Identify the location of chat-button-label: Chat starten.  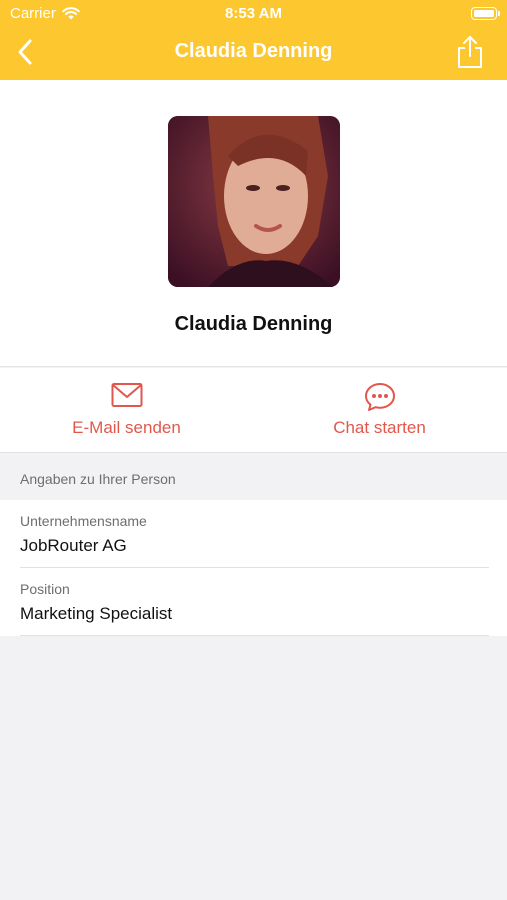
(379, 427).